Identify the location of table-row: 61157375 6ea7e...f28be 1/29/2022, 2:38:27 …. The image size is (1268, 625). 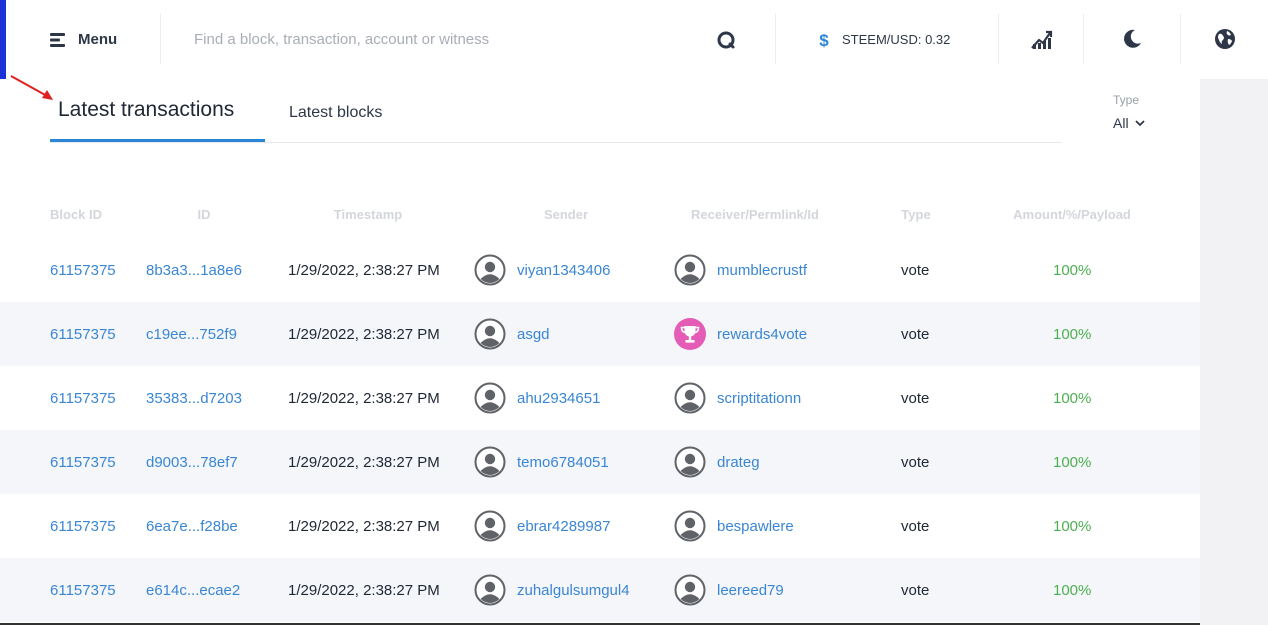
(600, 526).